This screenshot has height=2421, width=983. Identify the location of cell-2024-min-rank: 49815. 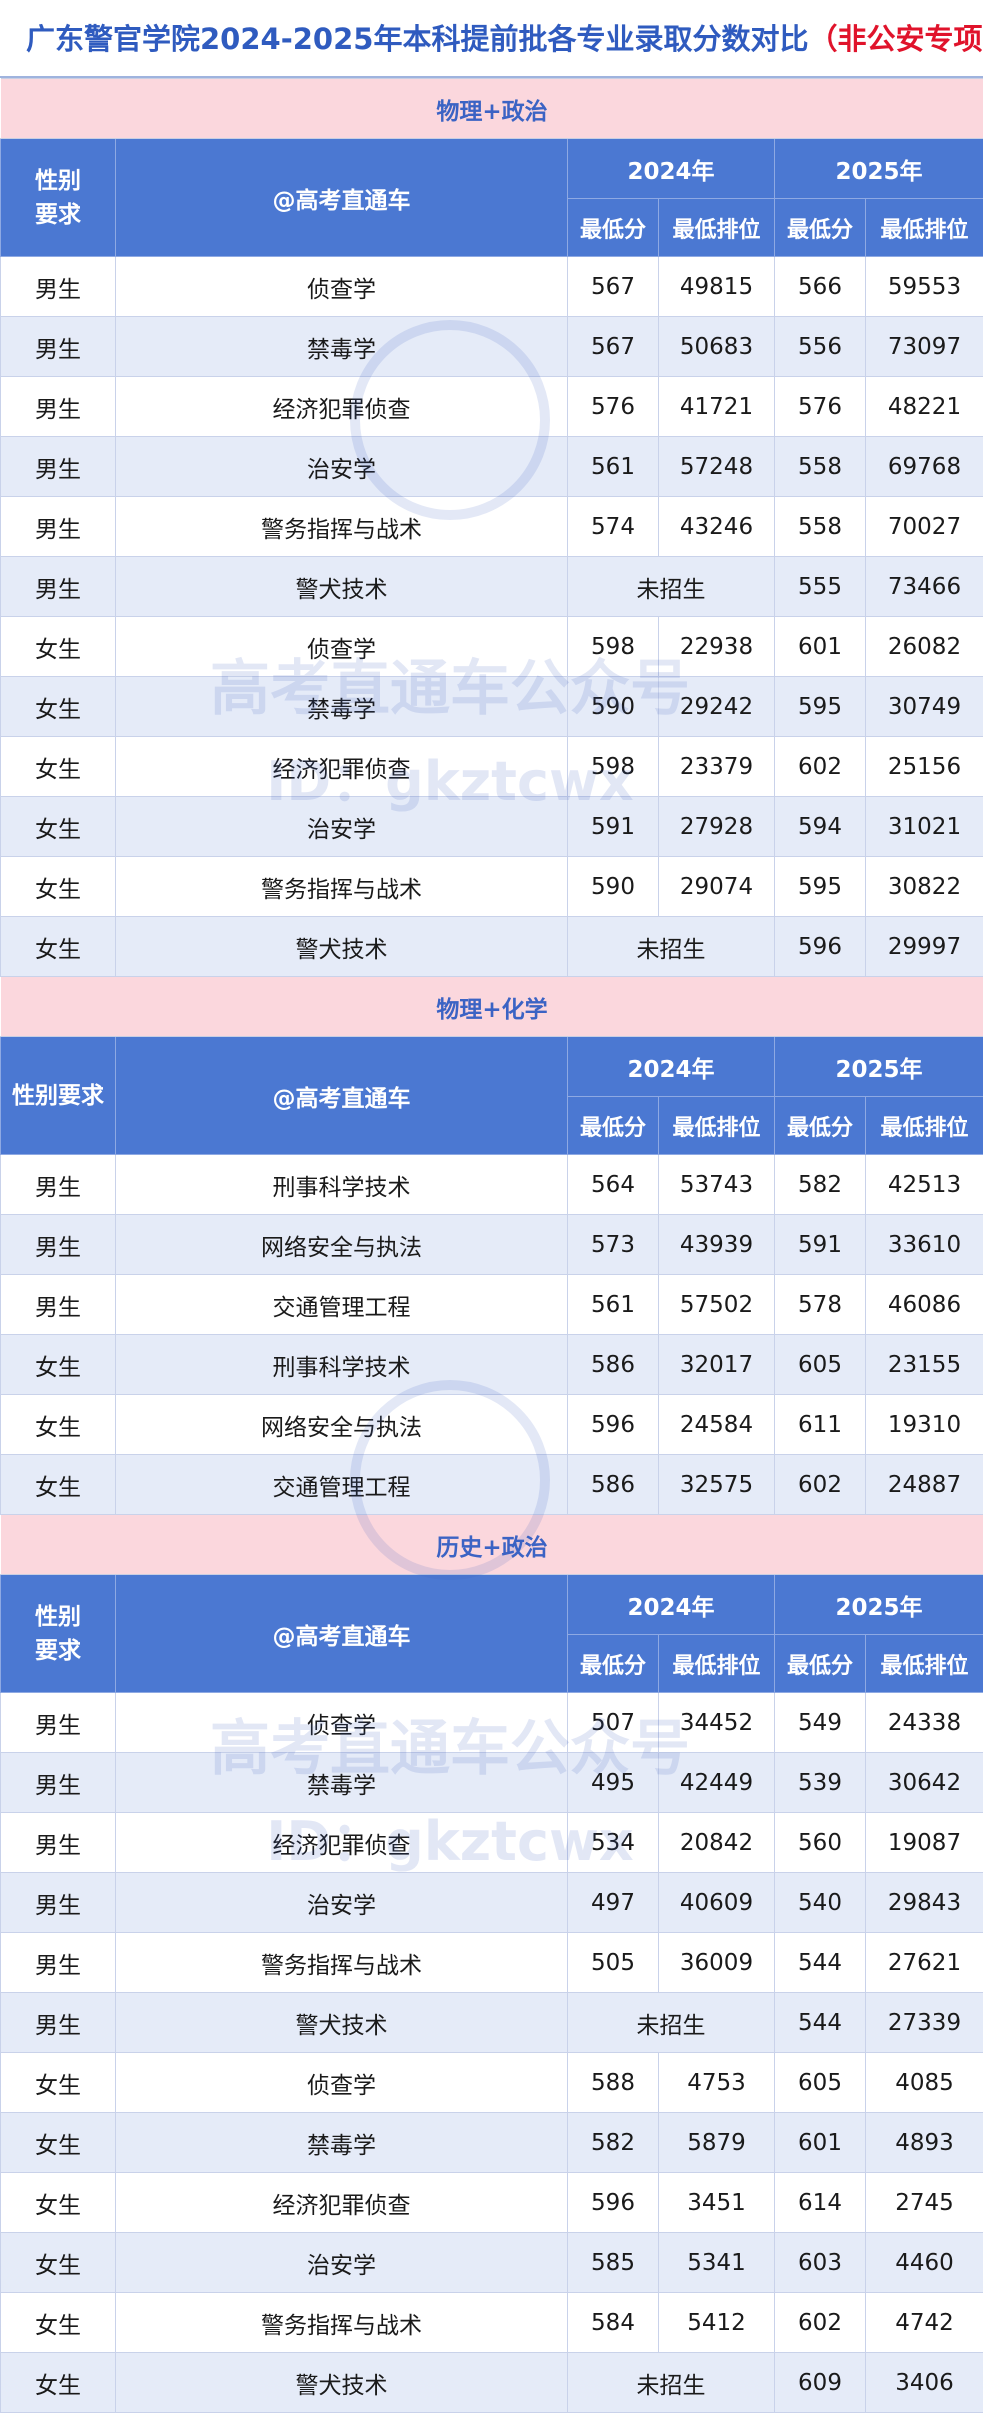
(716, 286).